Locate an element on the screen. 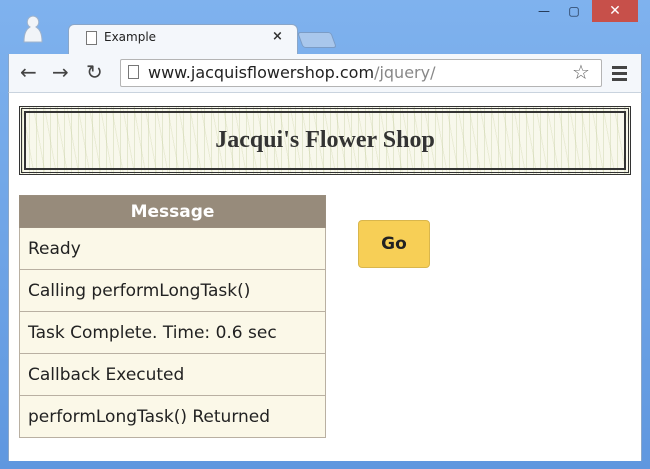 This screenshot has height=469, width=650. page-icon is located at coordinates (133, 72).